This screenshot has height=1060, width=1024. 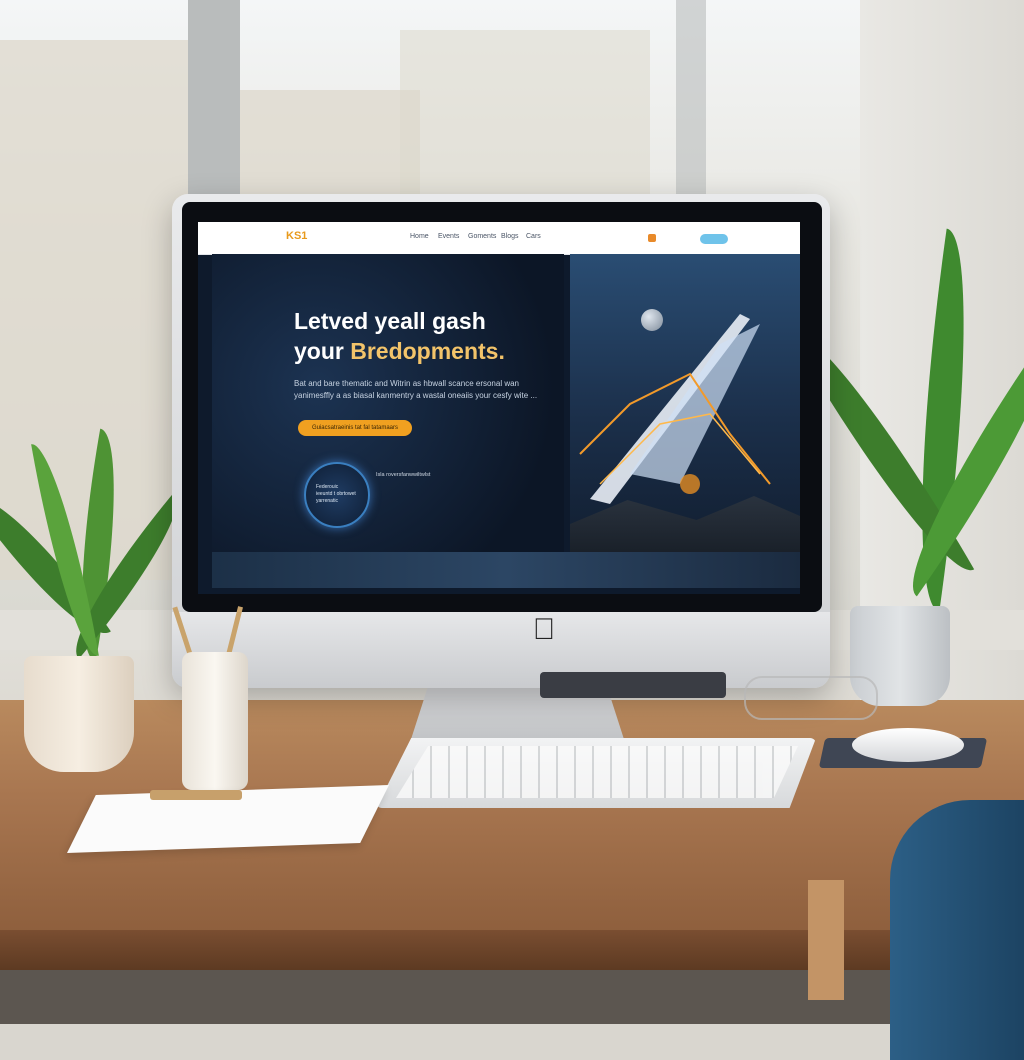 What do you see at coordinates (512, 997) in the screenshot?
I see `under-desk` at bounding box center [512, 997].